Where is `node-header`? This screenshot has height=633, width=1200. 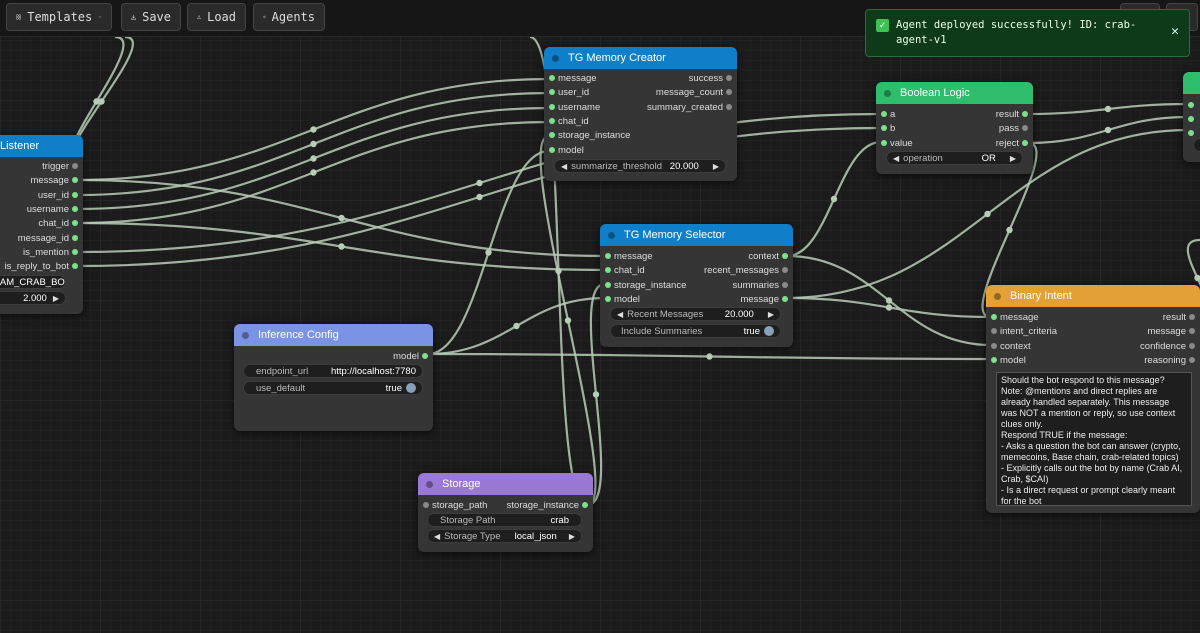 node-header is located at coordinates (1191, 83).